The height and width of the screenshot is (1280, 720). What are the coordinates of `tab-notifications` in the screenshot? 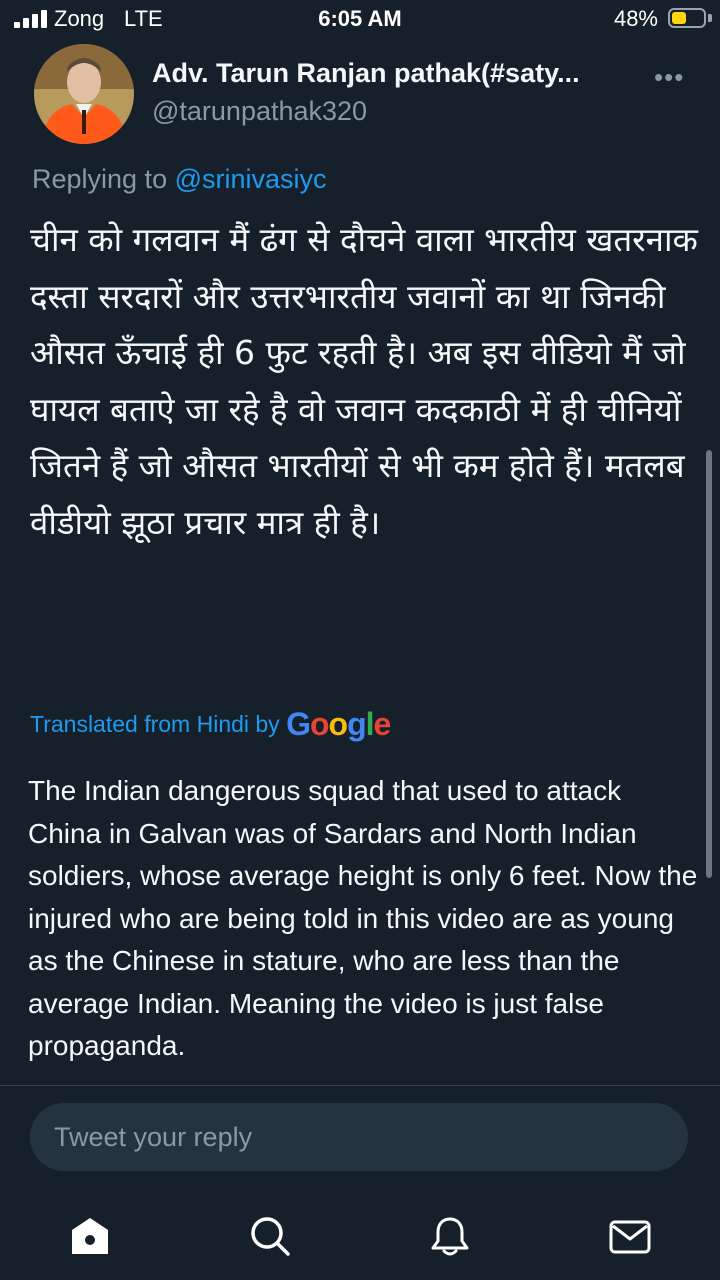 It's located at (450, 1236).